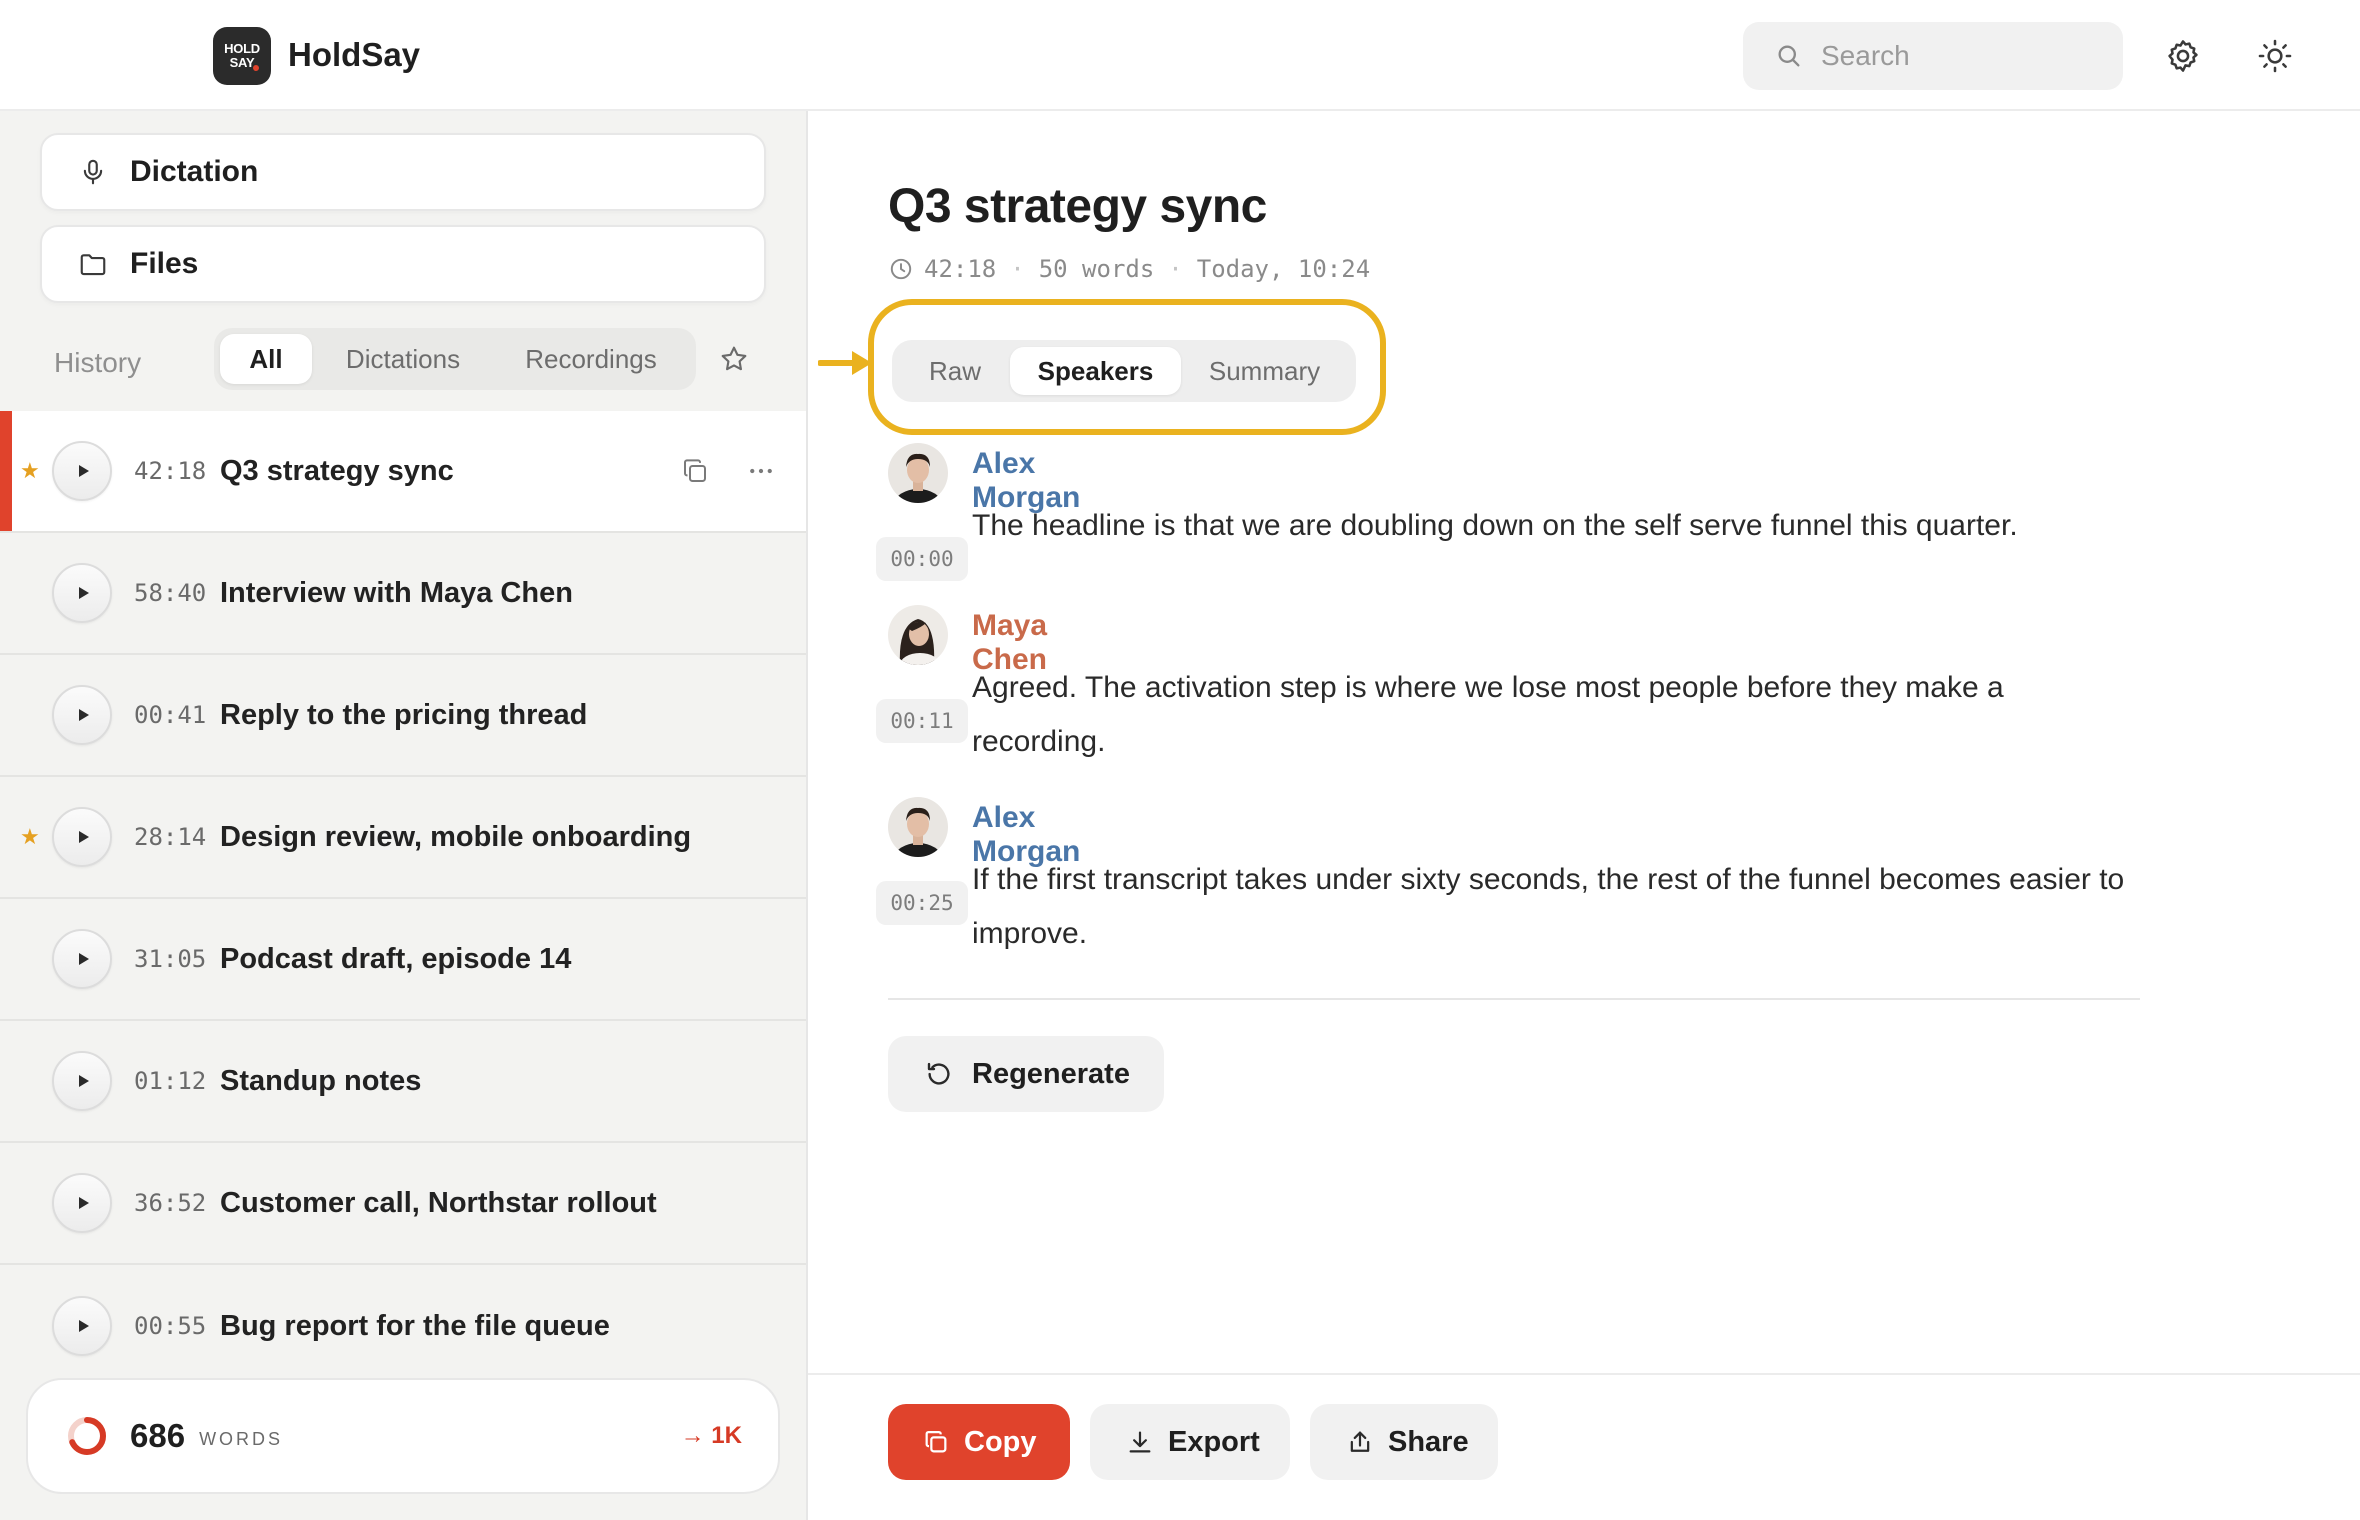  What do you see at coordinates (1190, 1442) in the screenshot?
I see `export-button: Export` at bounding box center [1190, 1442].